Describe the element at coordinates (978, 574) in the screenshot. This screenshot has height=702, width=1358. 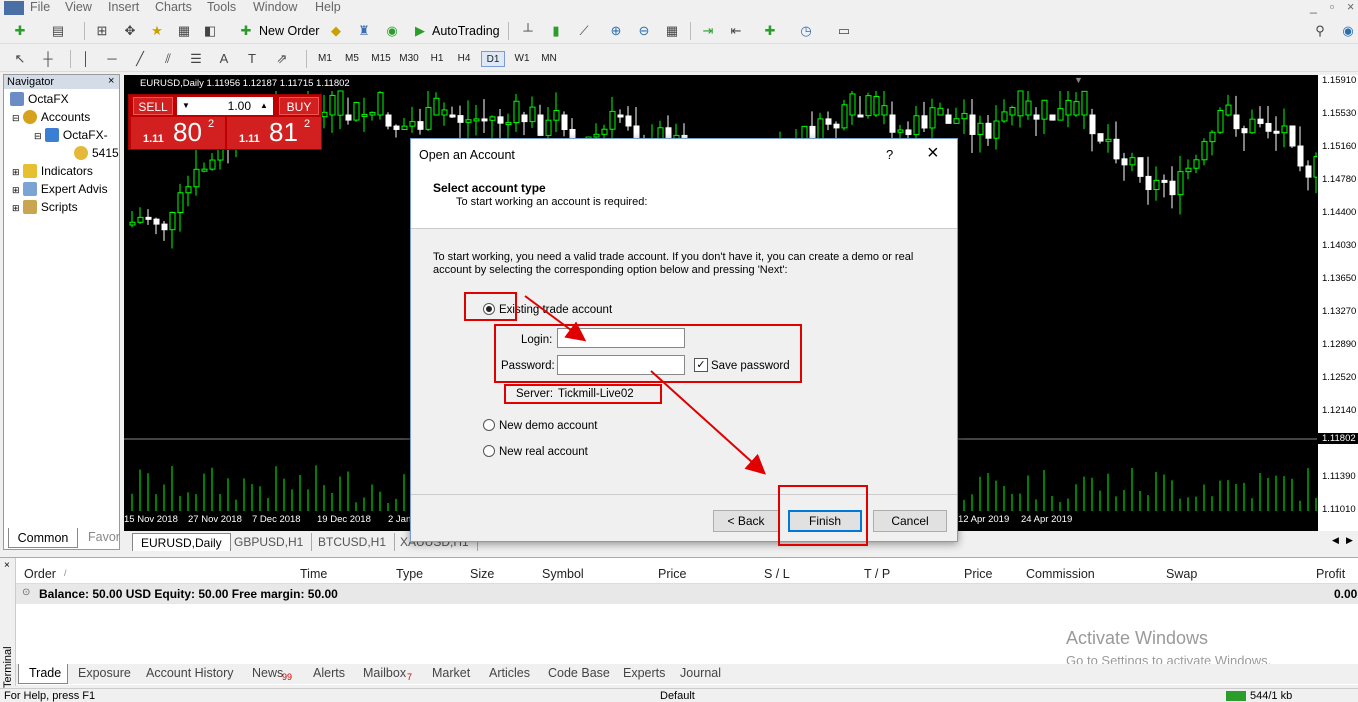
I see `col-price-current: Price` at that location.